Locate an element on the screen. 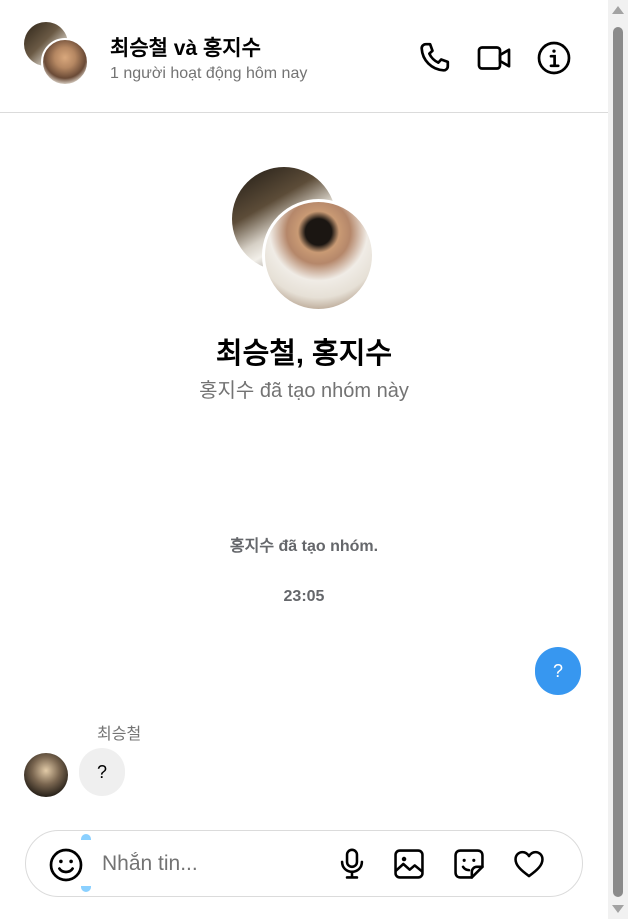 The image size is (628, 919). sender-name: 최승철 is located at coordinates (119, 734).